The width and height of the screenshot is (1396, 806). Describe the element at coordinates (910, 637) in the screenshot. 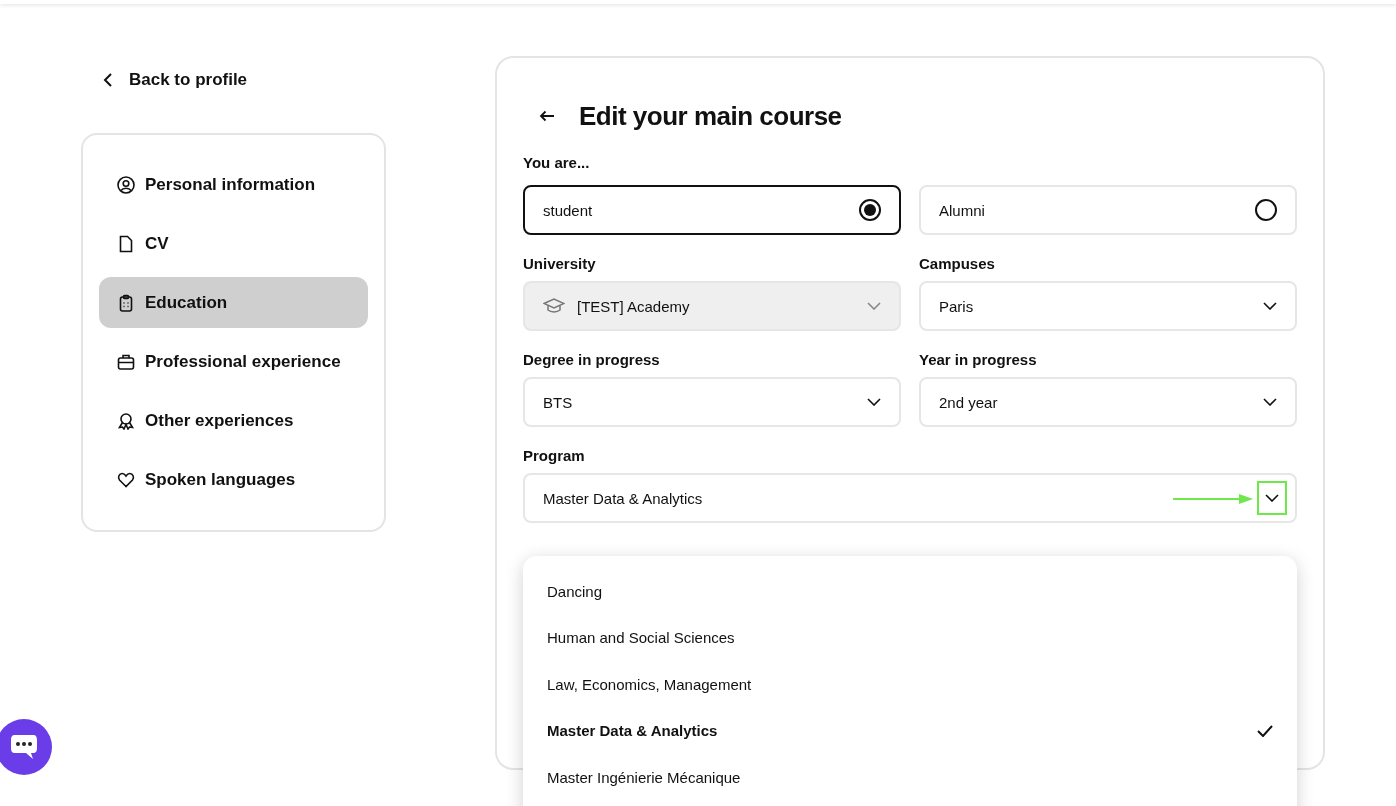

I see `dropdown-option: Human and Social Sciences` at that location.